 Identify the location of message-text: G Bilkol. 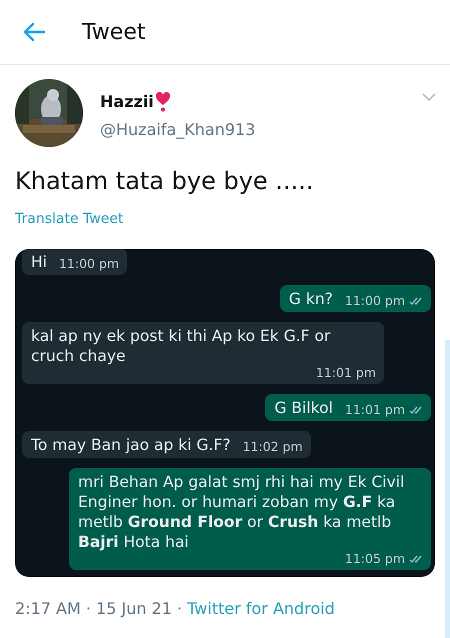
(303, 408).